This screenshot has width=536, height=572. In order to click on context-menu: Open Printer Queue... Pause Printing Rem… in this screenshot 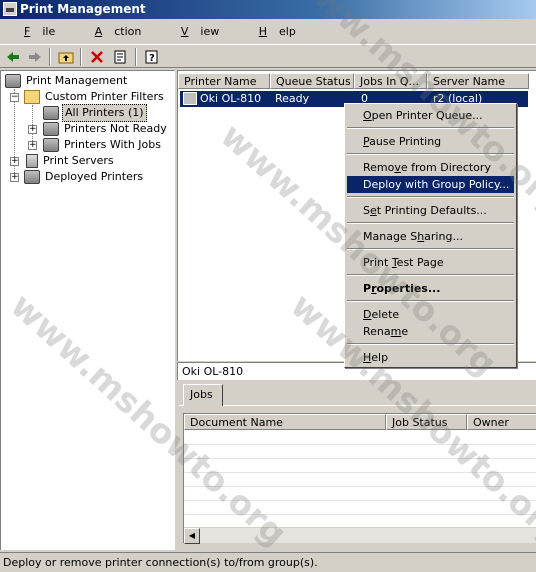, I will do `click(430, 235)`.